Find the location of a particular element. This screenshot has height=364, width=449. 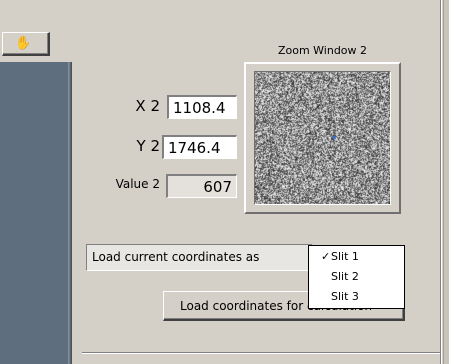

slit-option-3: Slit 3 is located at coordinates (356, 297).